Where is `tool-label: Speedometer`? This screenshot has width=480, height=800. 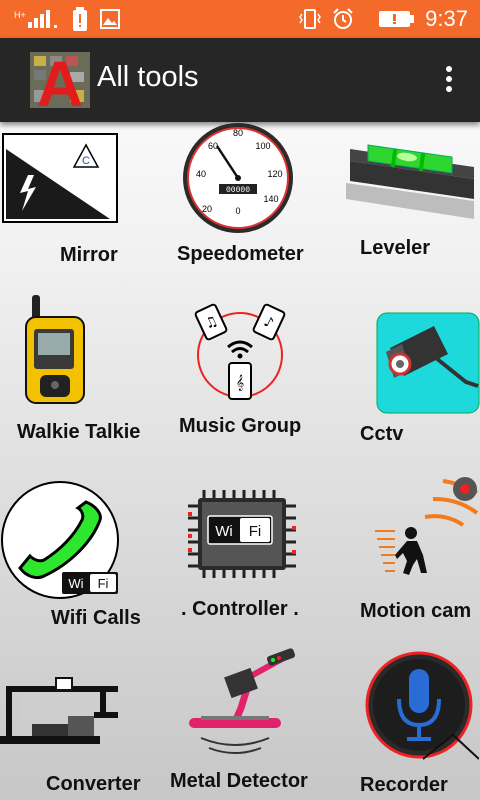
tool-label: Speedometer is located at coordinates (240, 254).